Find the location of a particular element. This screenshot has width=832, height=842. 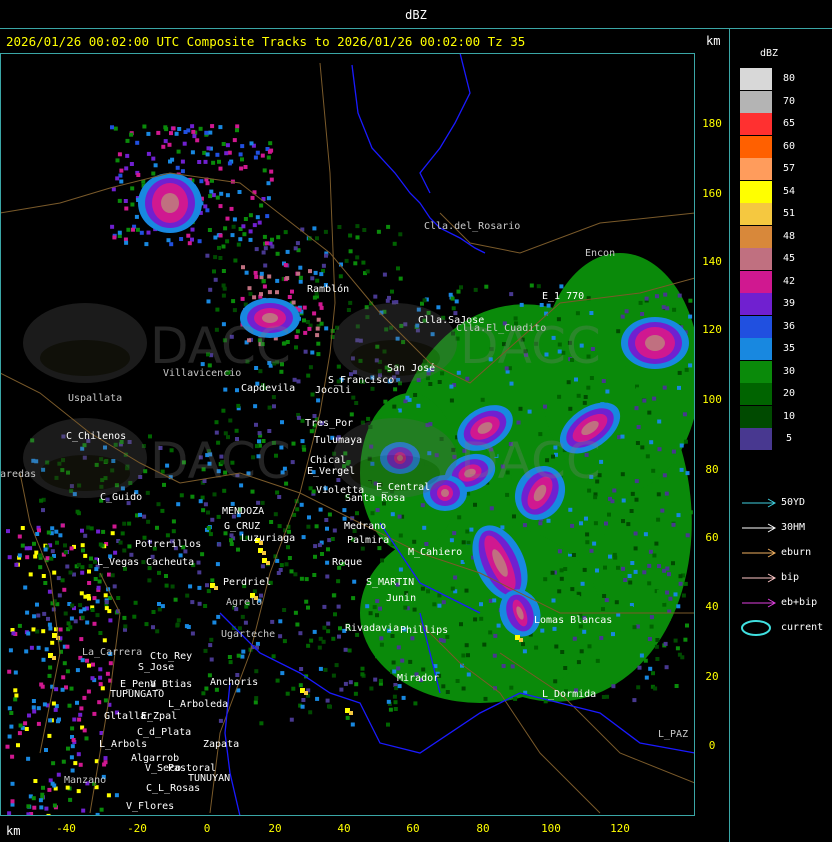

y-tick-label: 0 is located at coordinates (712, 745).